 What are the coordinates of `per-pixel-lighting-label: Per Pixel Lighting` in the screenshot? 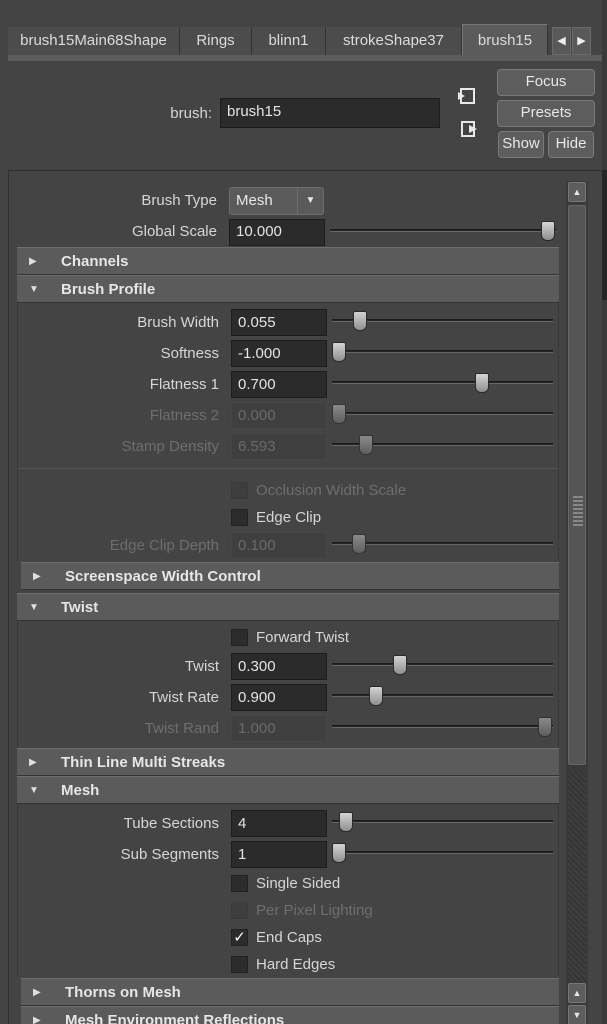 It's located at (314, 910).